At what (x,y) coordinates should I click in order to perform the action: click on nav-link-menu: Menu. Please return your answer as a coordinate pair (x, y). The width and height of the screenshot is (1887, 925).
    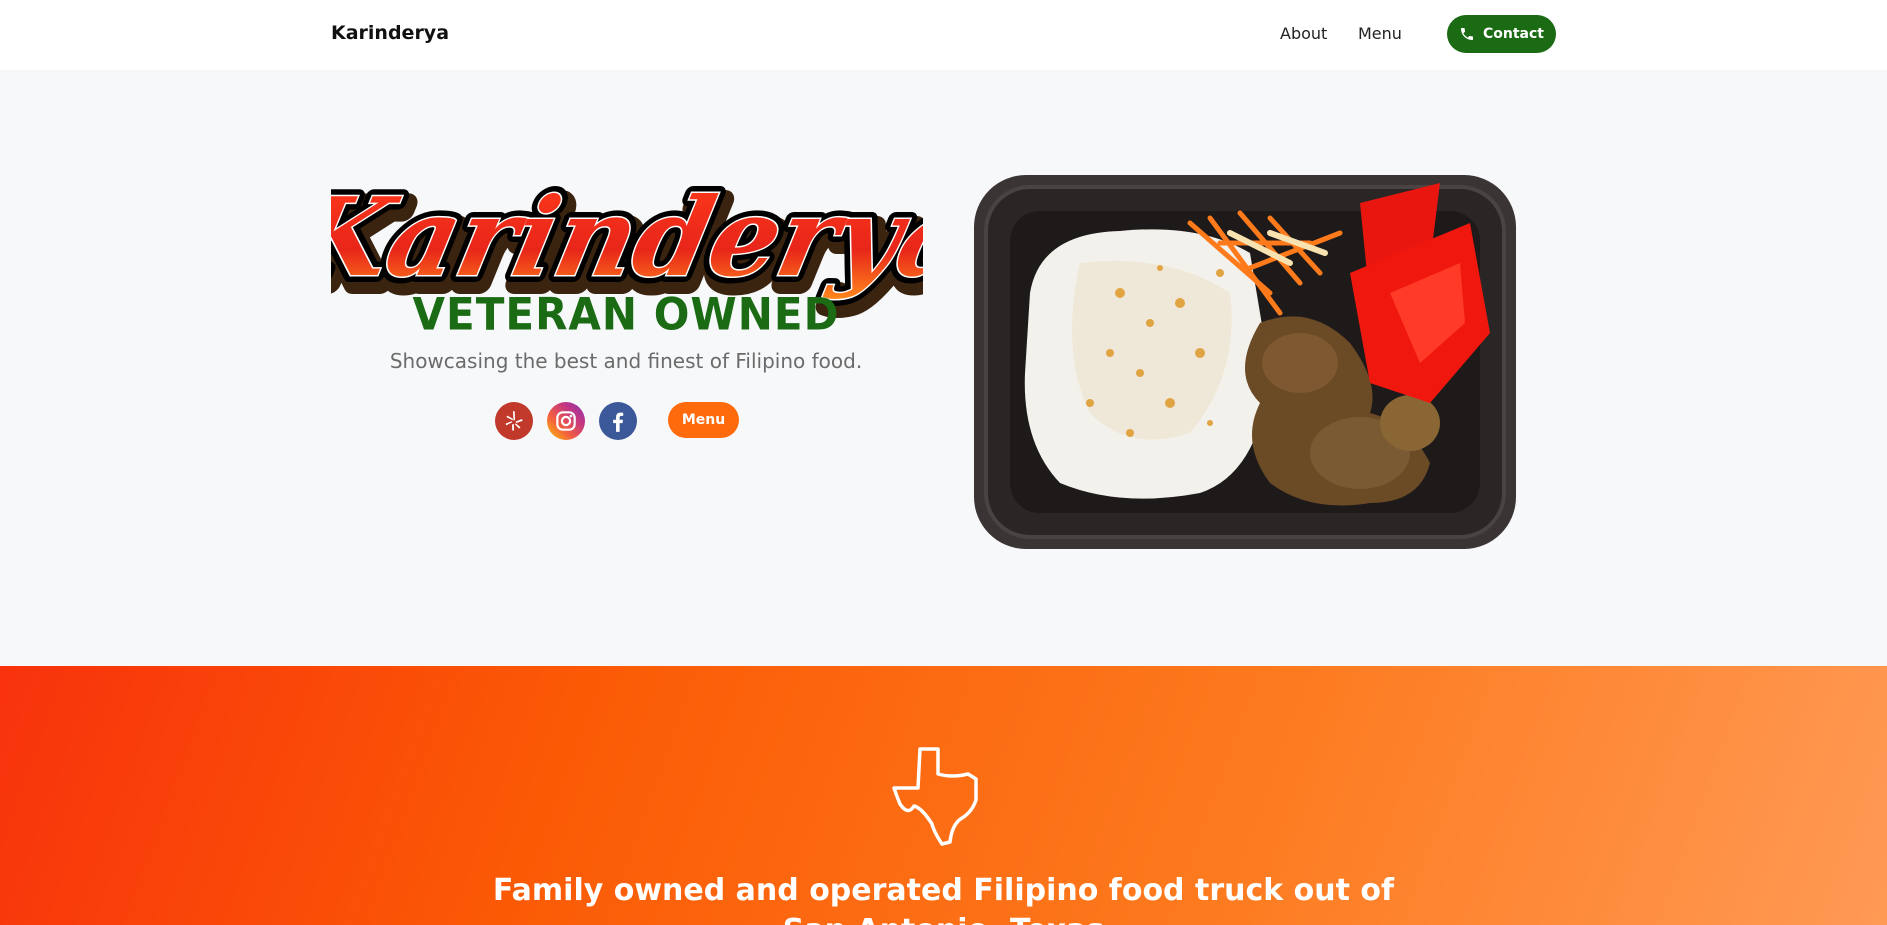
    Looking at the image, I should click on (1380, 33).